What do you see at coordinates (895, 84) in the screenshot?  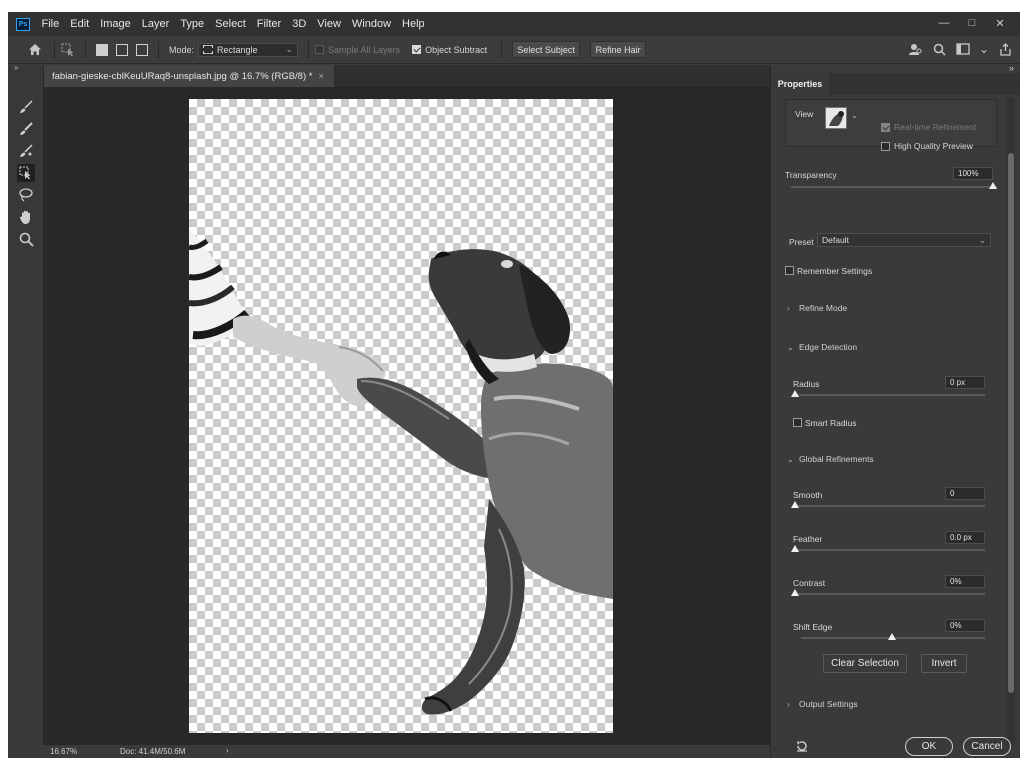 I see `panel-tab-bar: Properties` at bounding box center [895, 84].